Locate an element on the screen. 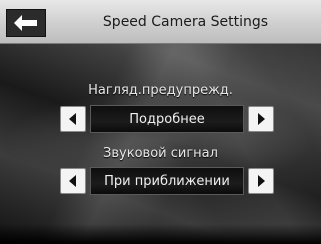  sound-signal-value: При приближении is located at coordinates (167, 181).